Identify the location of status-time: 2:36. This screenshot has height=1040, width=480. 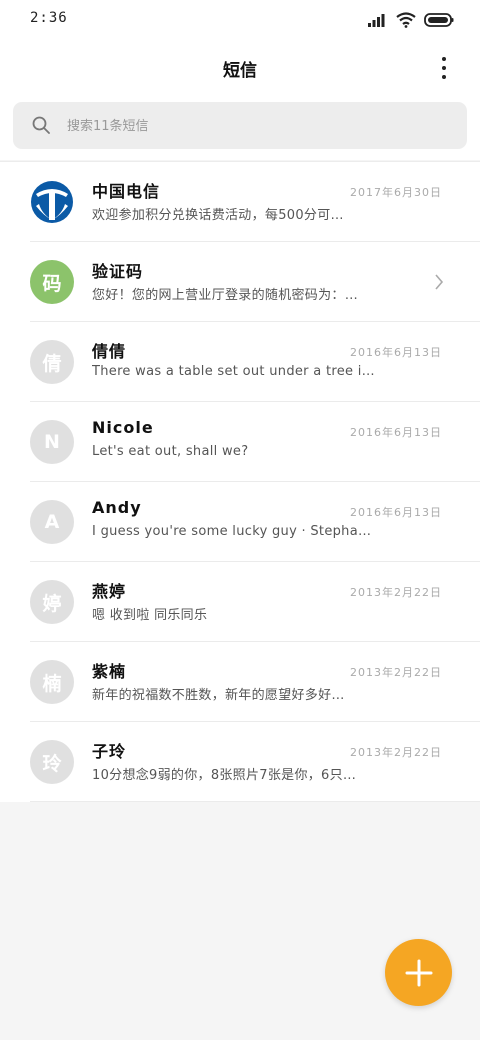
(49, 18).